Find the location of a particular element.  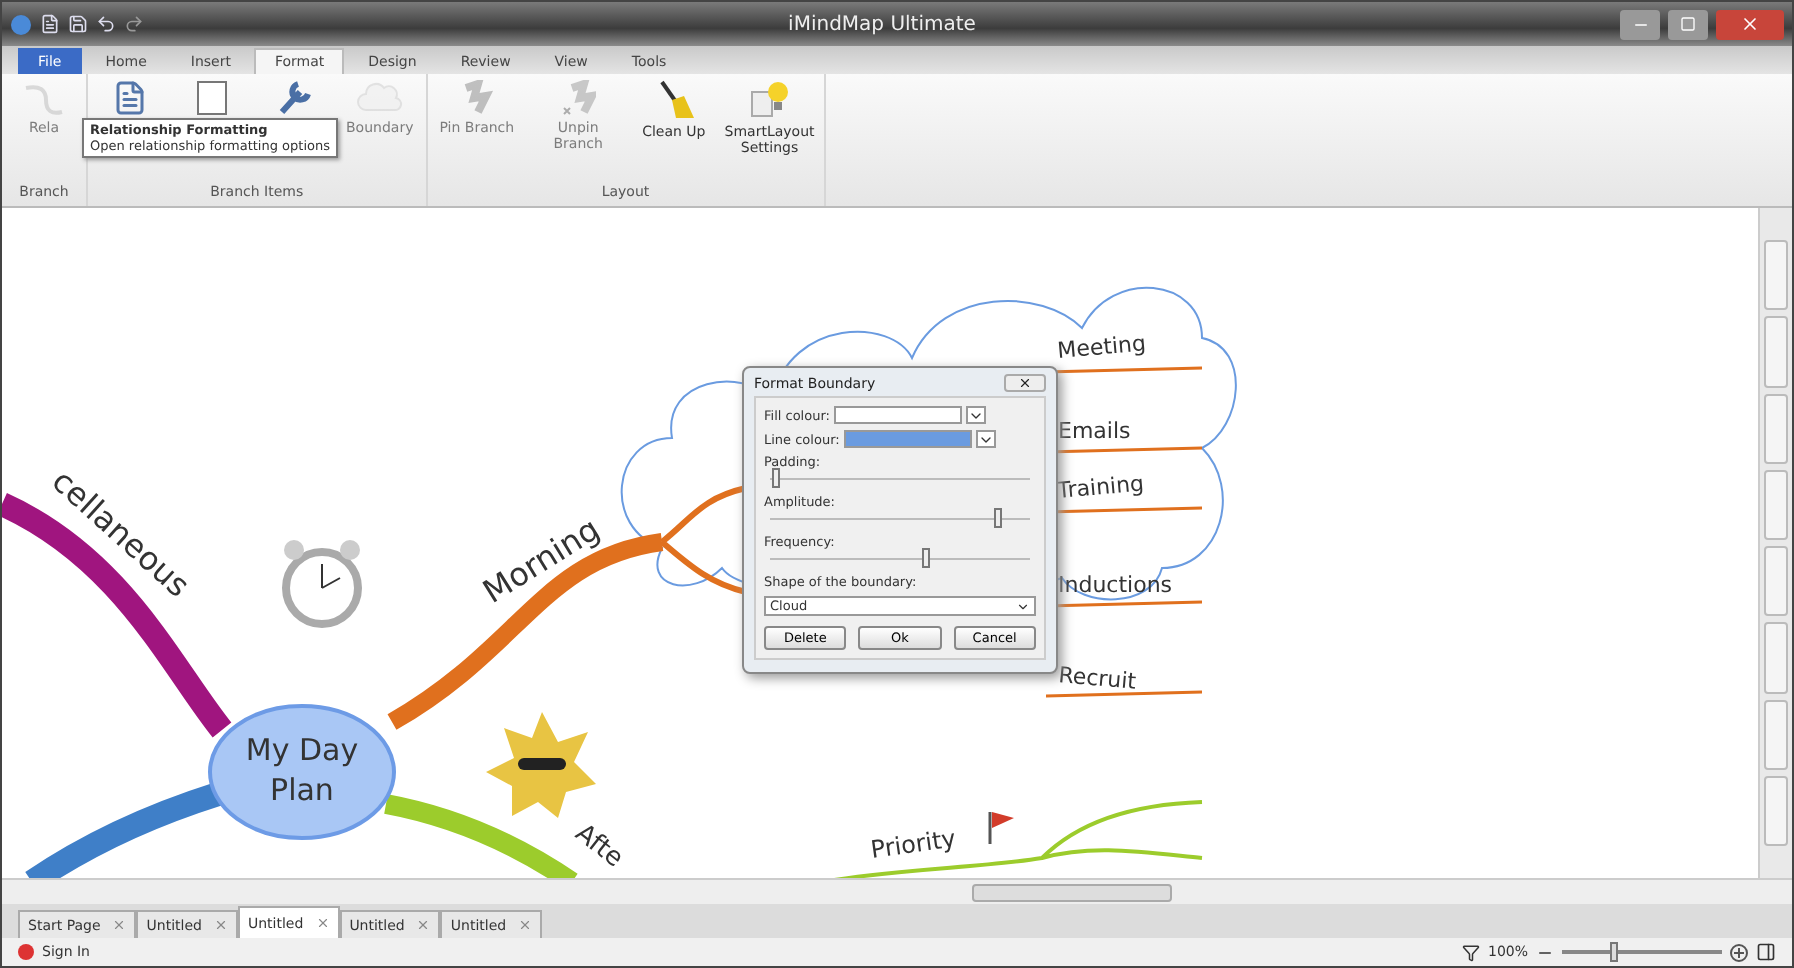

lightbulb-icon is located at coordinates (769, 100).